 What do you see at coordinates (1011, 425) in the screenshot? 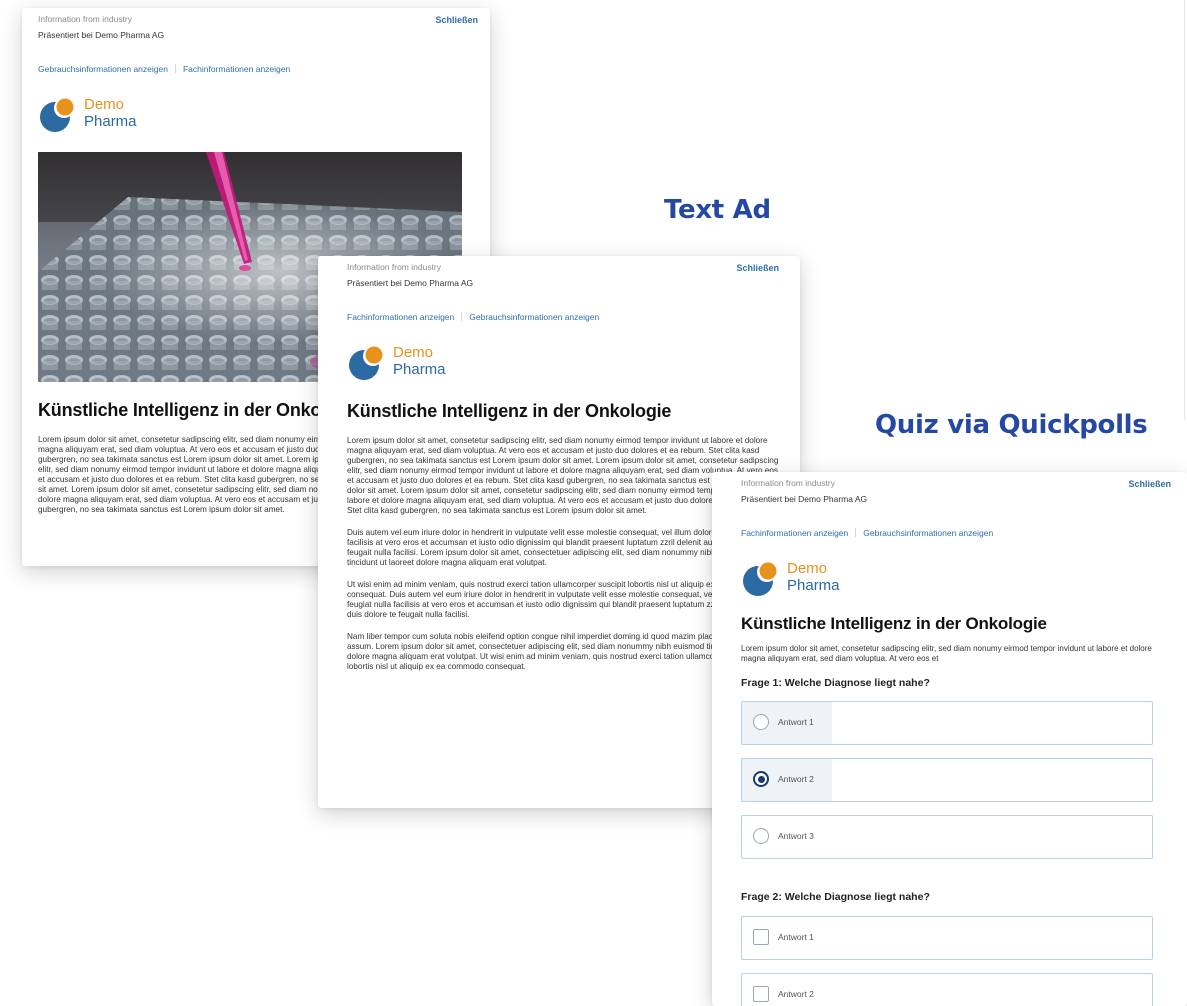
I see `quiz-caption: Quiz via Quickpolls` at bounding box center [1011, 425].